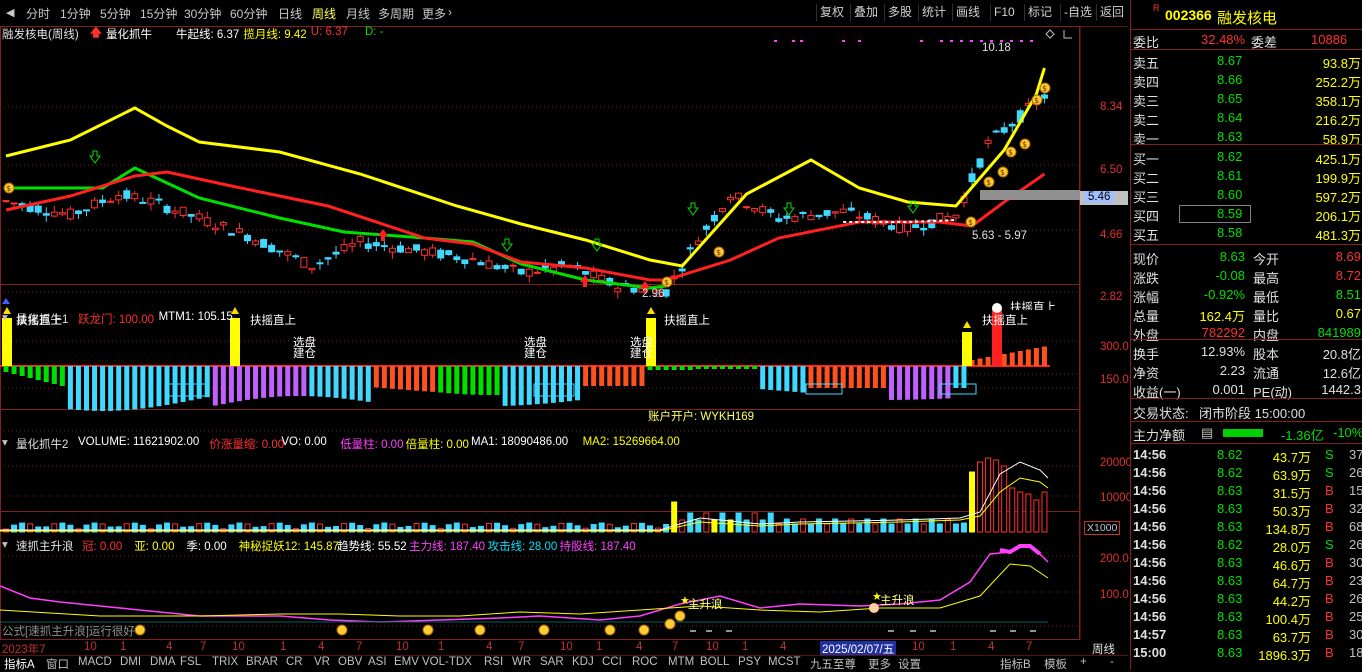 The width and height of the screenshot is (1362, 672). What do you see at coordinates (1232, 370) in the screenshot?
I see `stat-value: 2.23` at bounding box center [1232, 370].